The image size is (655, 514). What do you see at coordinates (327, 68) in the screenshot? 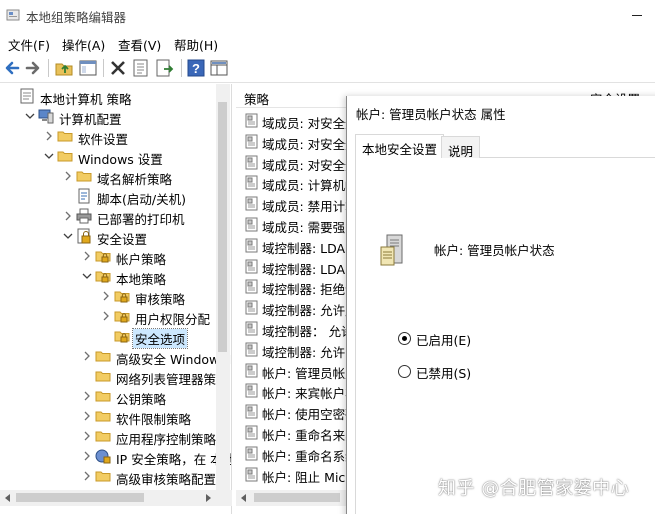
I see `toolbar: ?` at bounding box center [327, 68].